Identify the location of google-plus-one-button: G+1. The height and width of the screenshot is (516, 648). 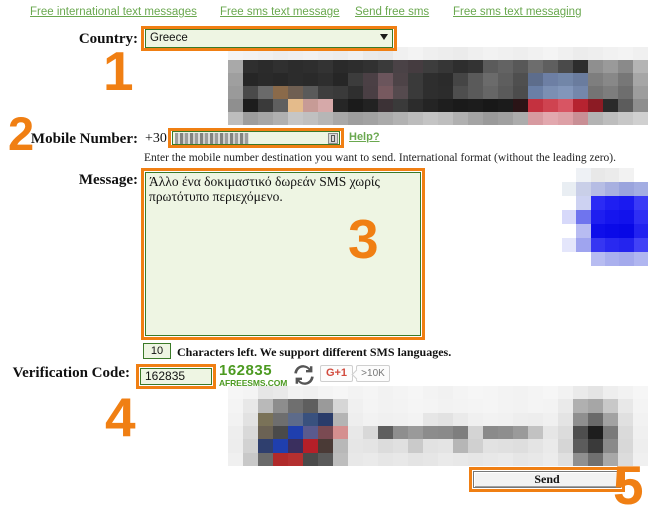
(336, 373).